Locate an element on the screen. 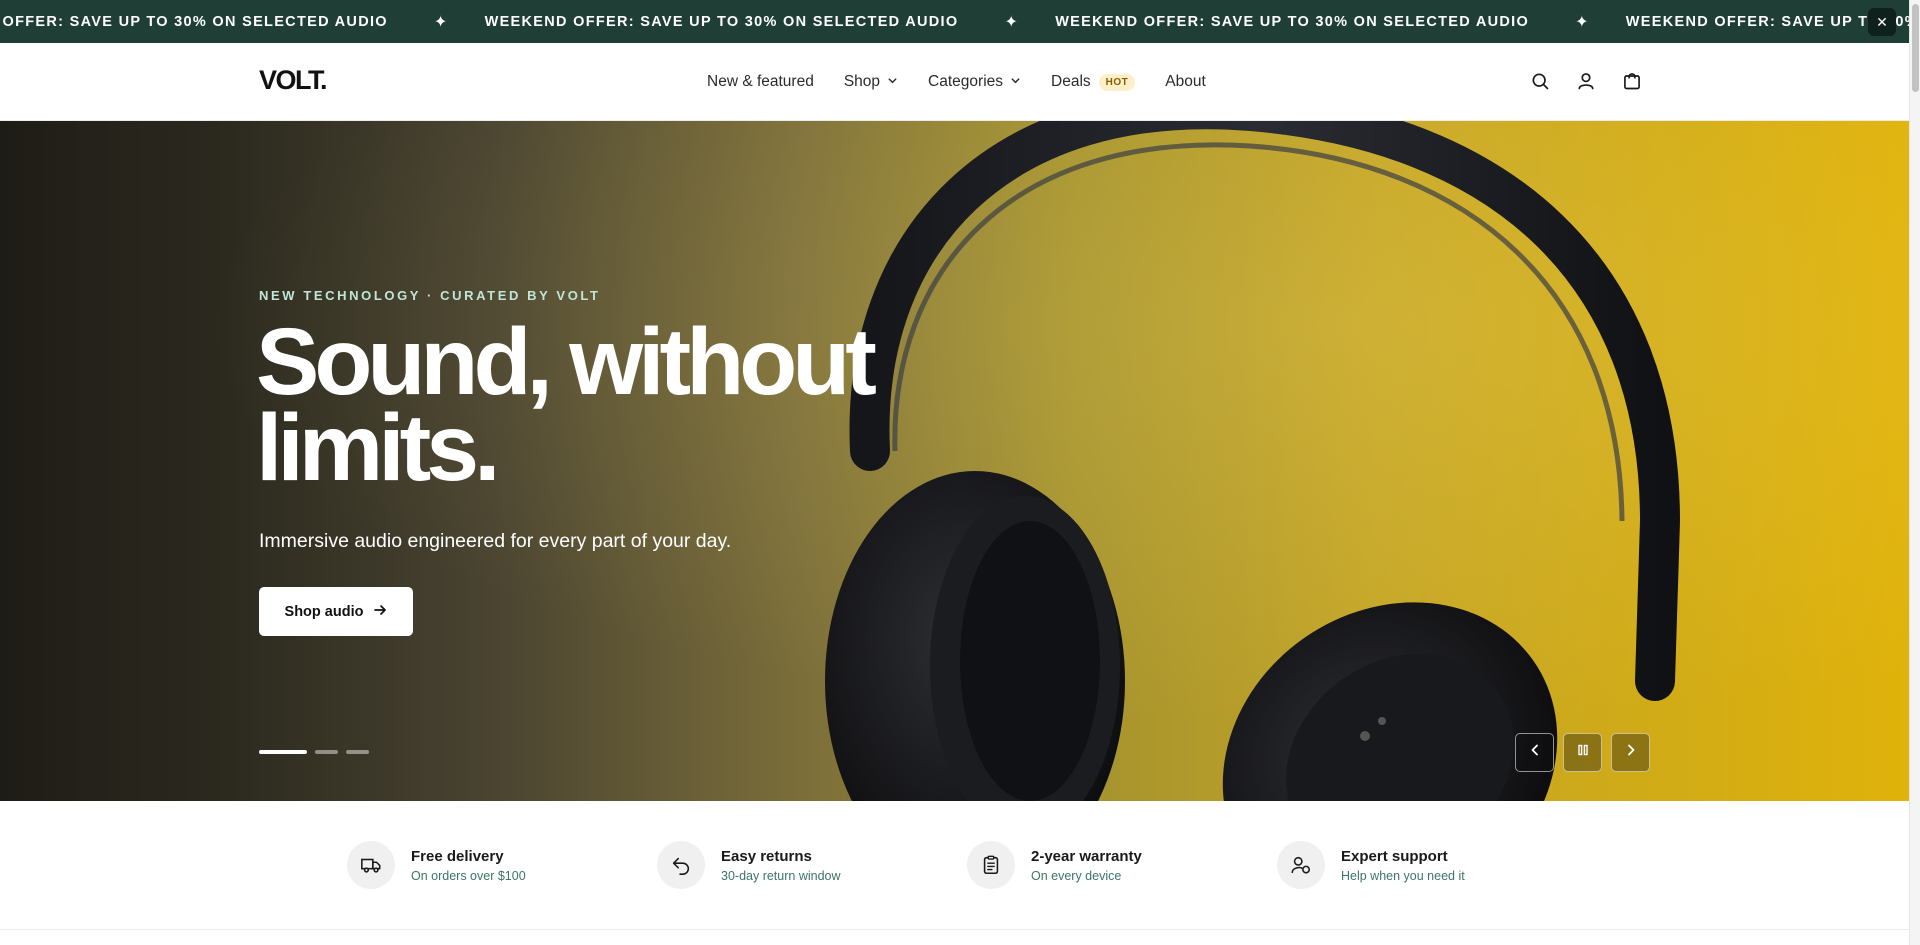  nav-item-label: Categories is located at coordinates (966, 81).